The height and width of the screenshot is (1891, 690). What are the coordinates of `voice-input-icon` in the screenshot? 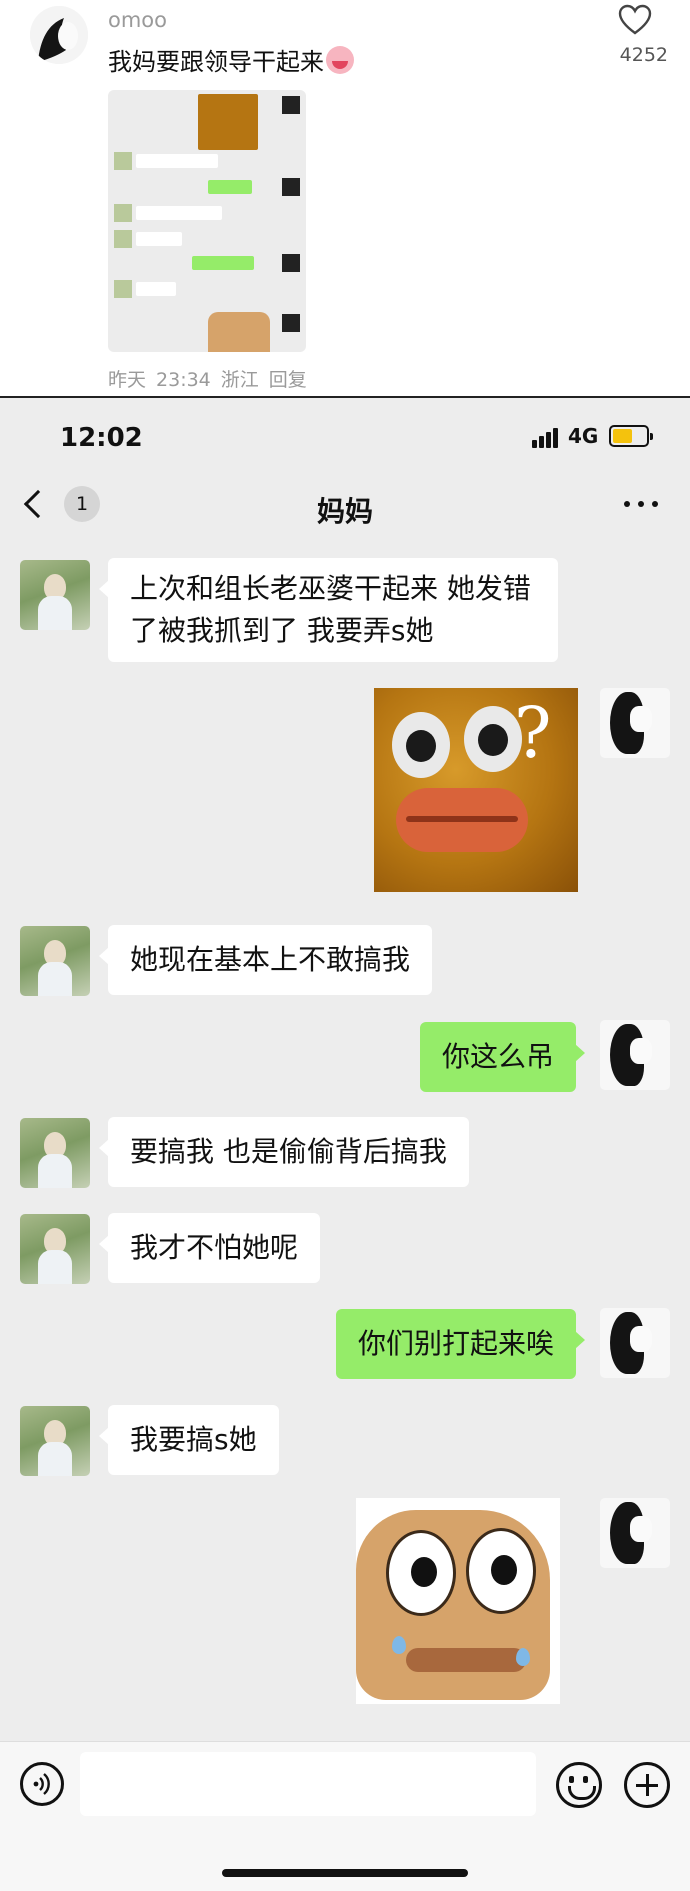 It's located at (42, 1784).